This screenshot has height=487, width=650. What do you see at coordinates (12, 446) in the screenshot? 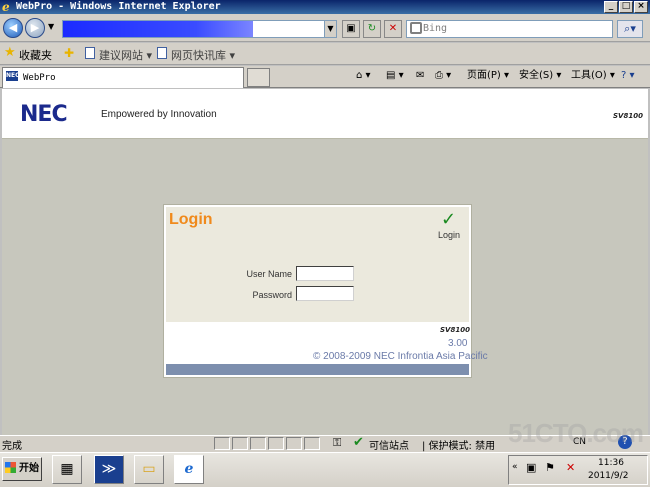
I see `status-text: 完成` at bounding box center [12, 446].